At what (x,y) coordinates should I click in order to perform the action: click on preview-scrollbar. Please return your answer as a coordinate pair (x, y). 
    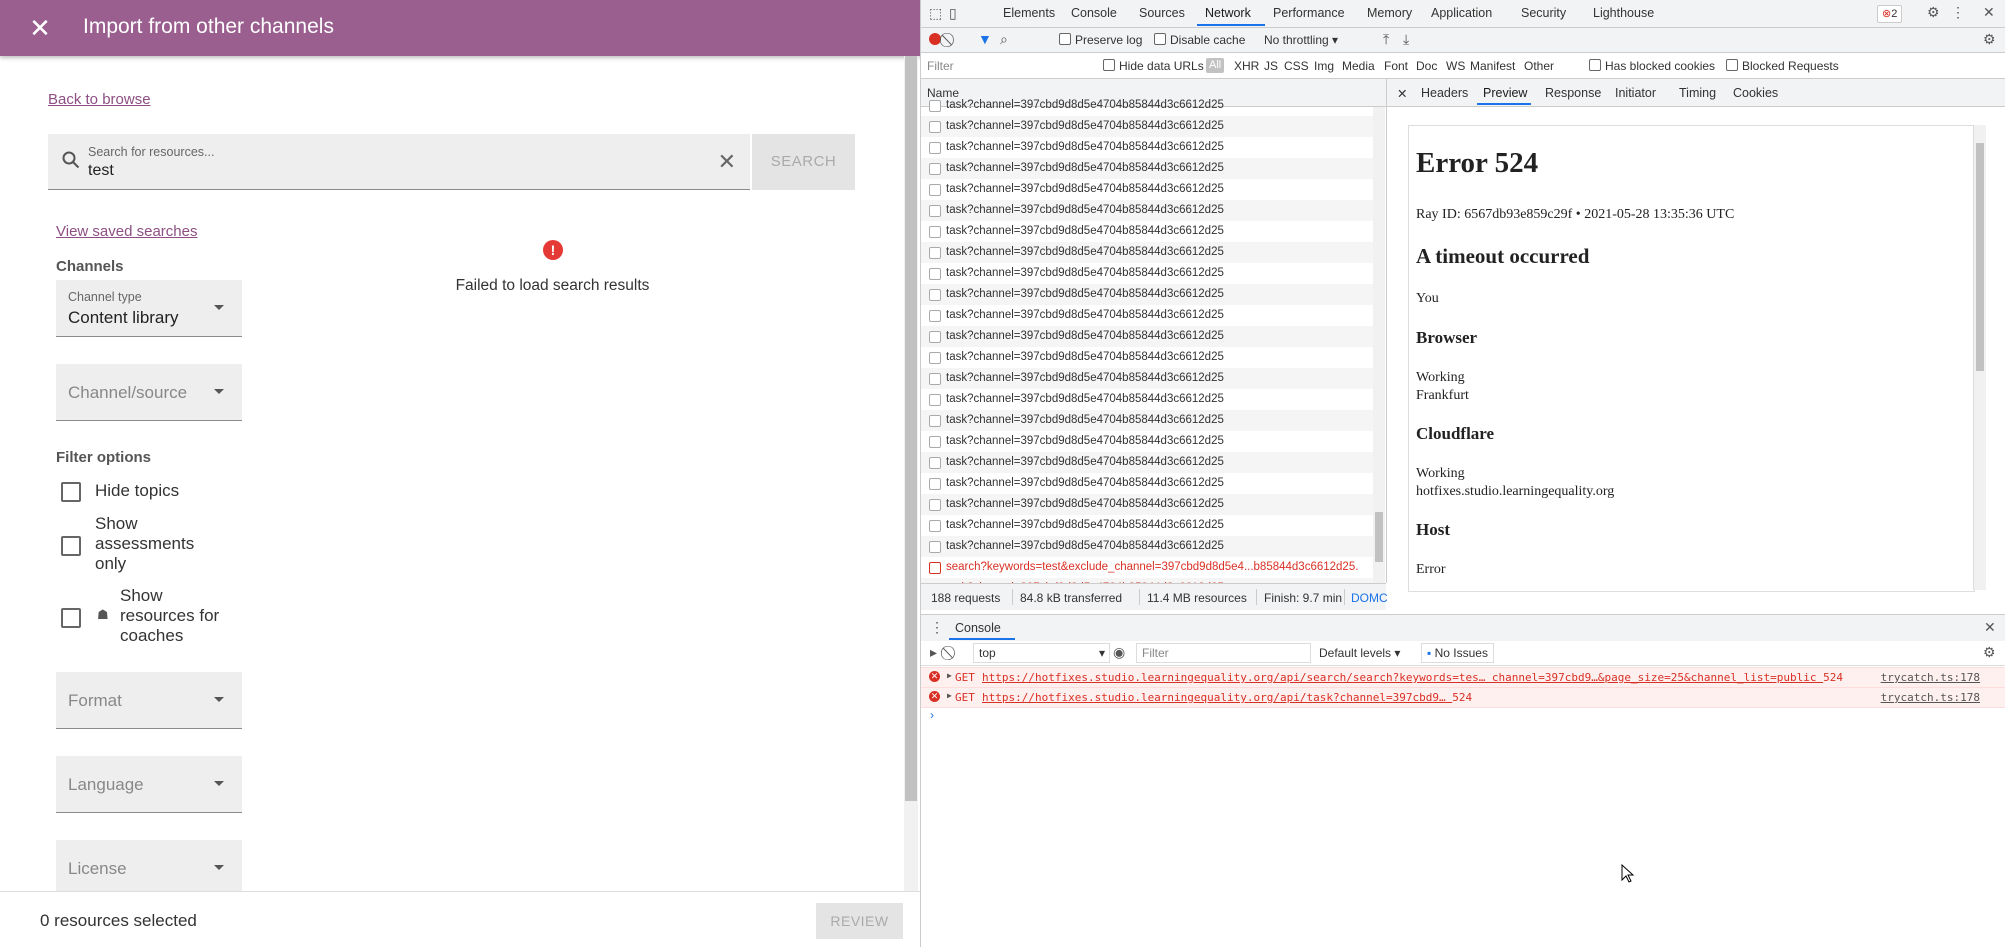
    Looking at the image, I should click on (1979, 357).